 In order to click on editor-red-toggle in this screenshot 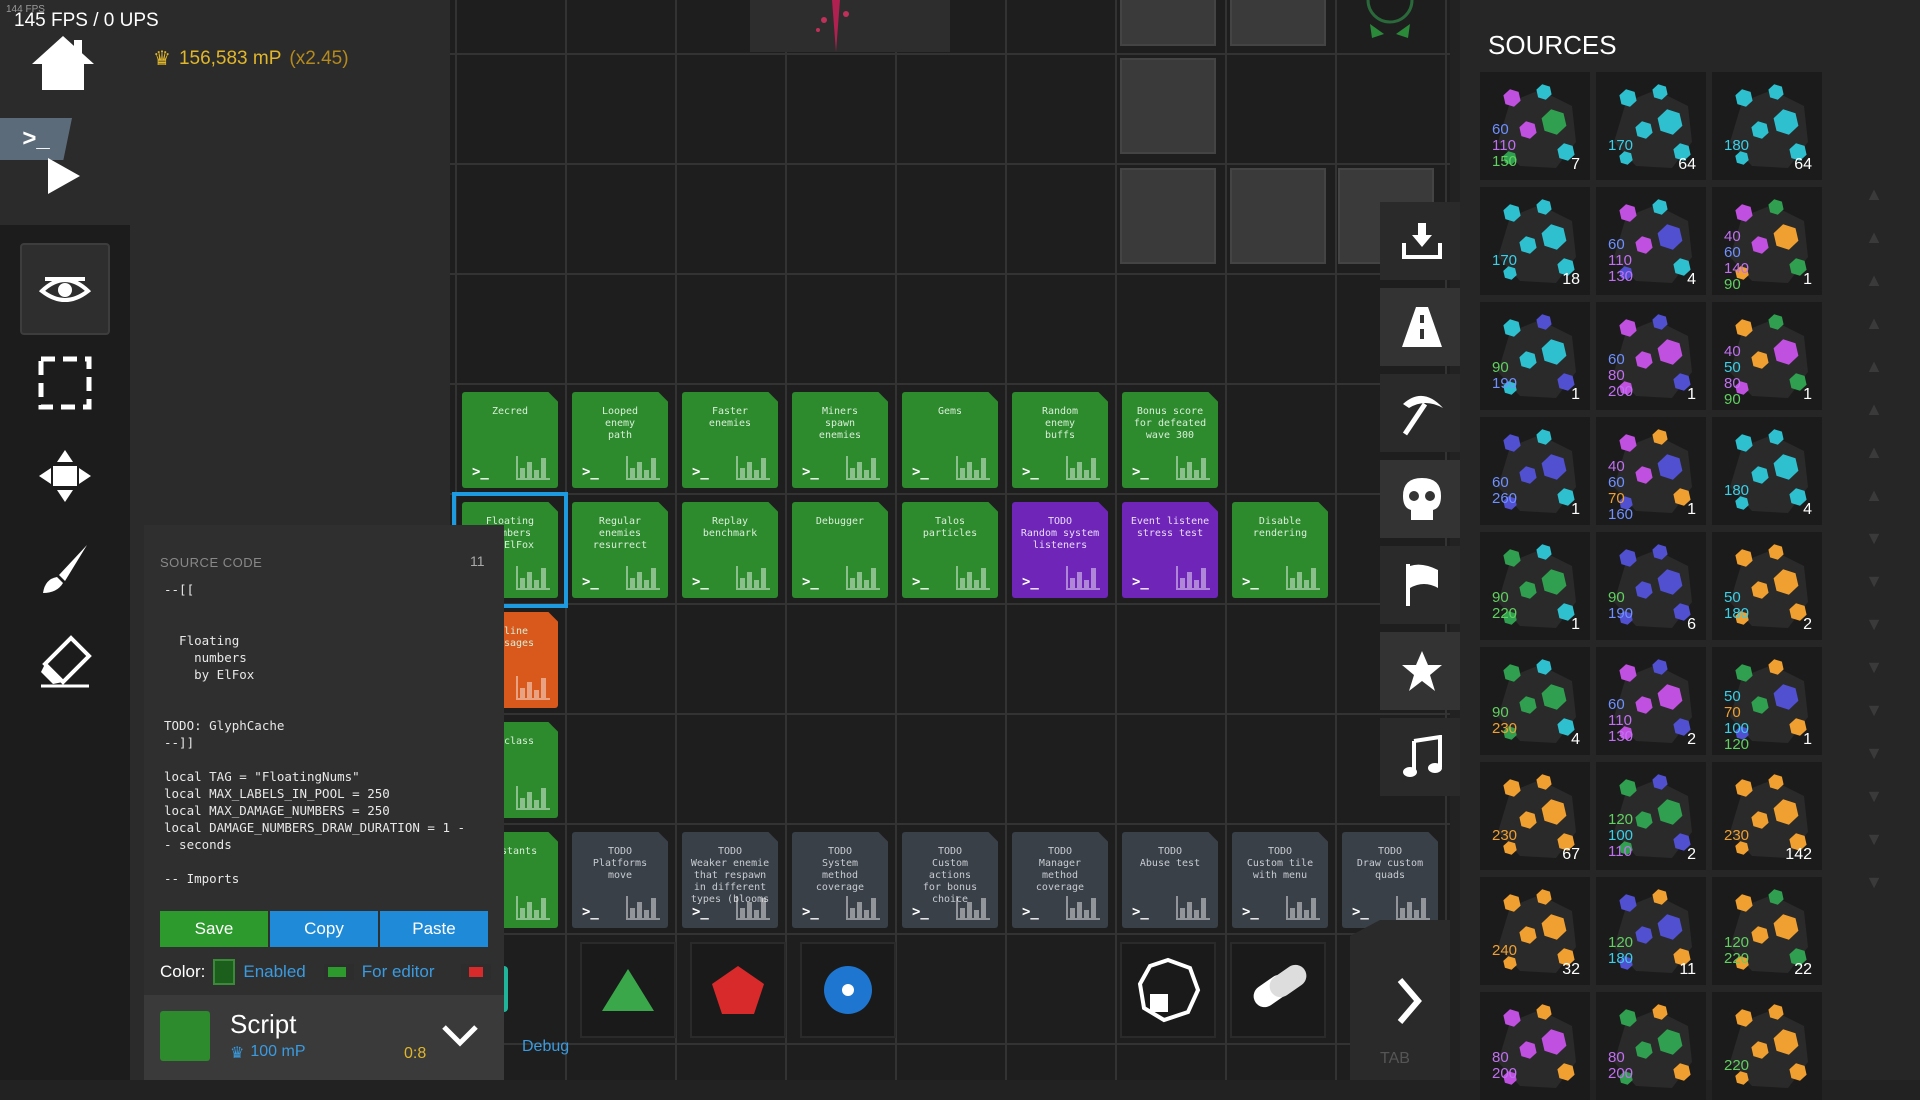, I will do `click(475, 972)`.